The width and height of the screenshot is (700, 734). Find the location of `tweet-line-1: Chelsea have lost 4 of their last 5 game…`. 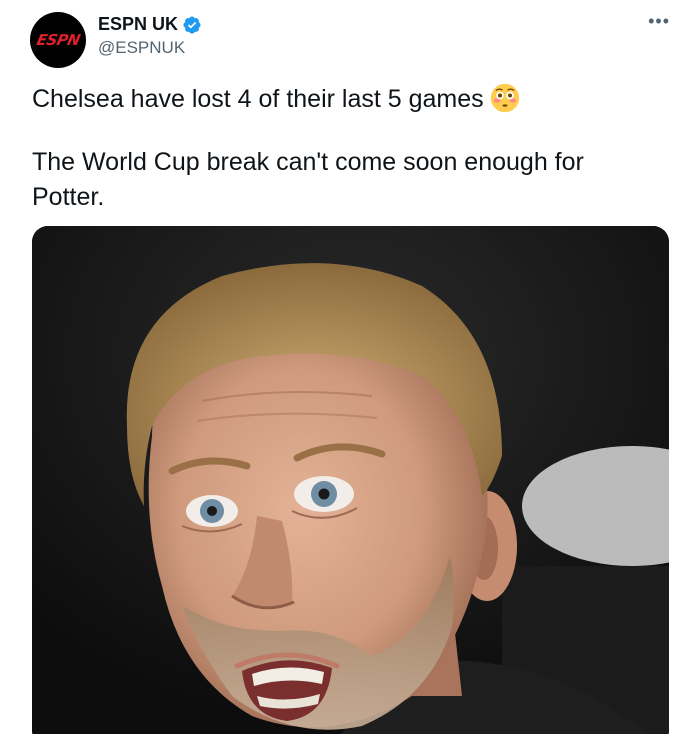

tweet-line-1: Chelsea have lost 4 of their last 5 game… is located at coordinates (347, 99).